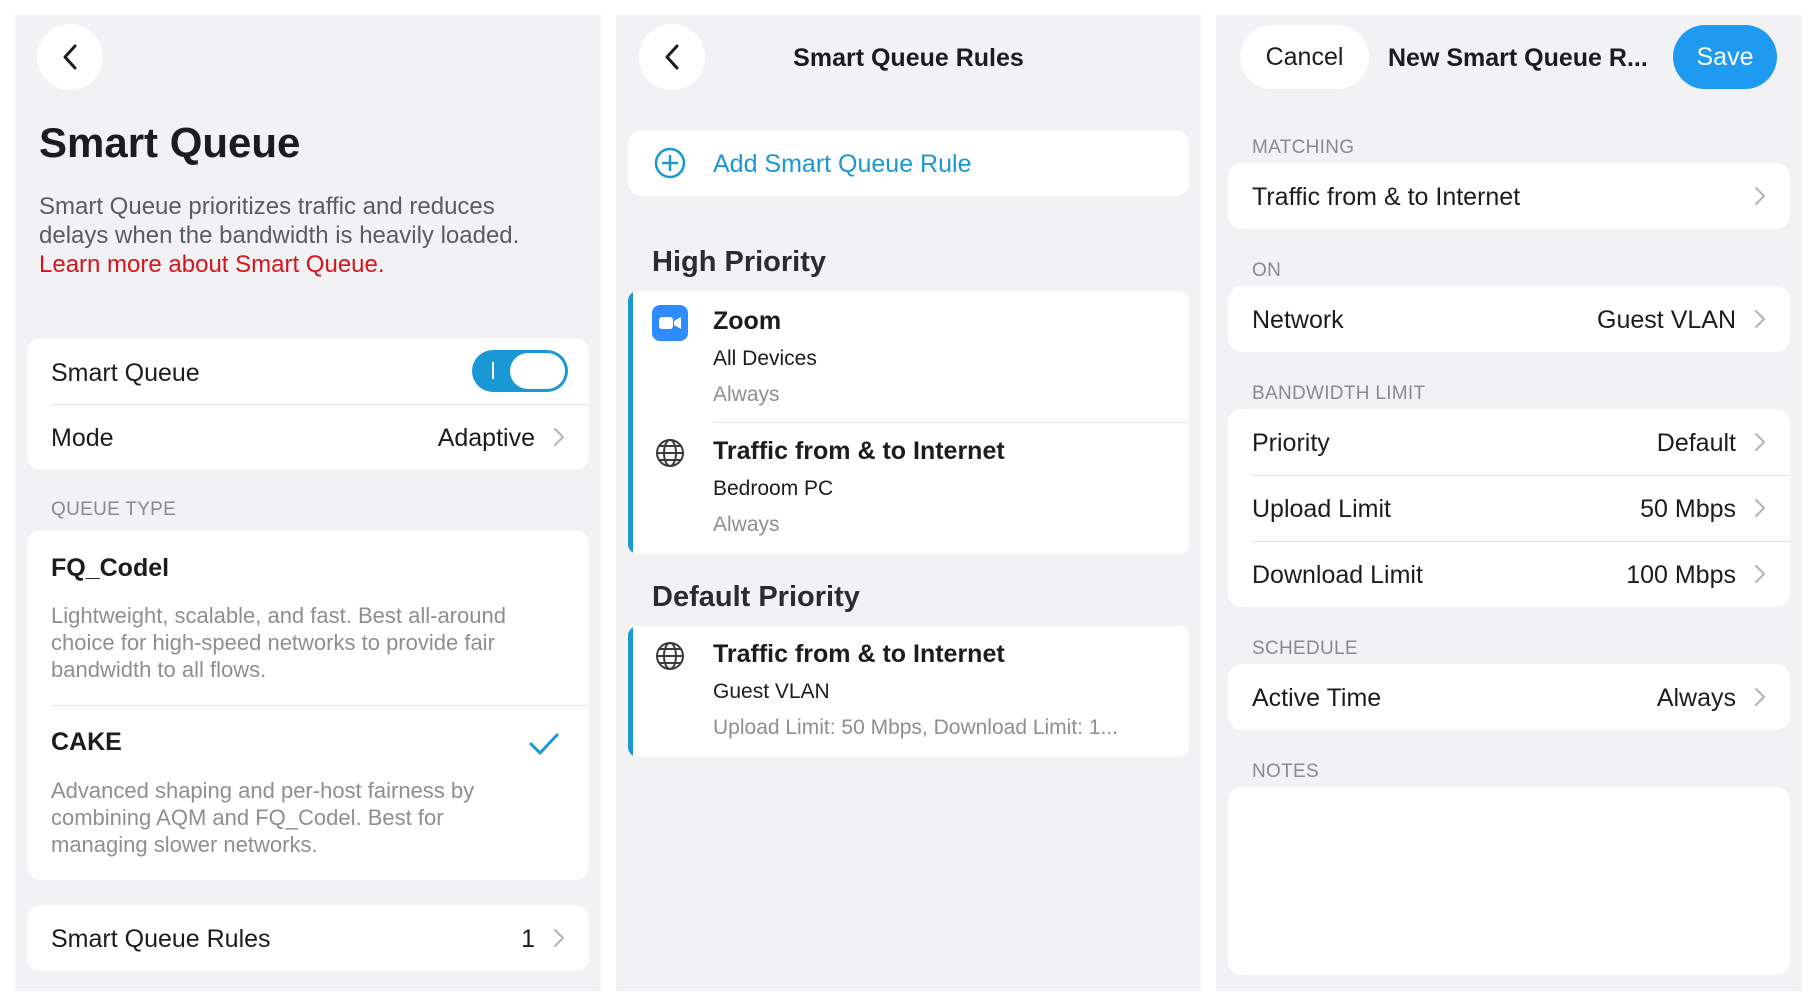 The height and width of the screenshot is (1007, 1817). What do you see at coordinates (125, 373) in the screenshot?
I see `smart-queue-toggle-label: Smart Queue` at bounding box center [125, 373].